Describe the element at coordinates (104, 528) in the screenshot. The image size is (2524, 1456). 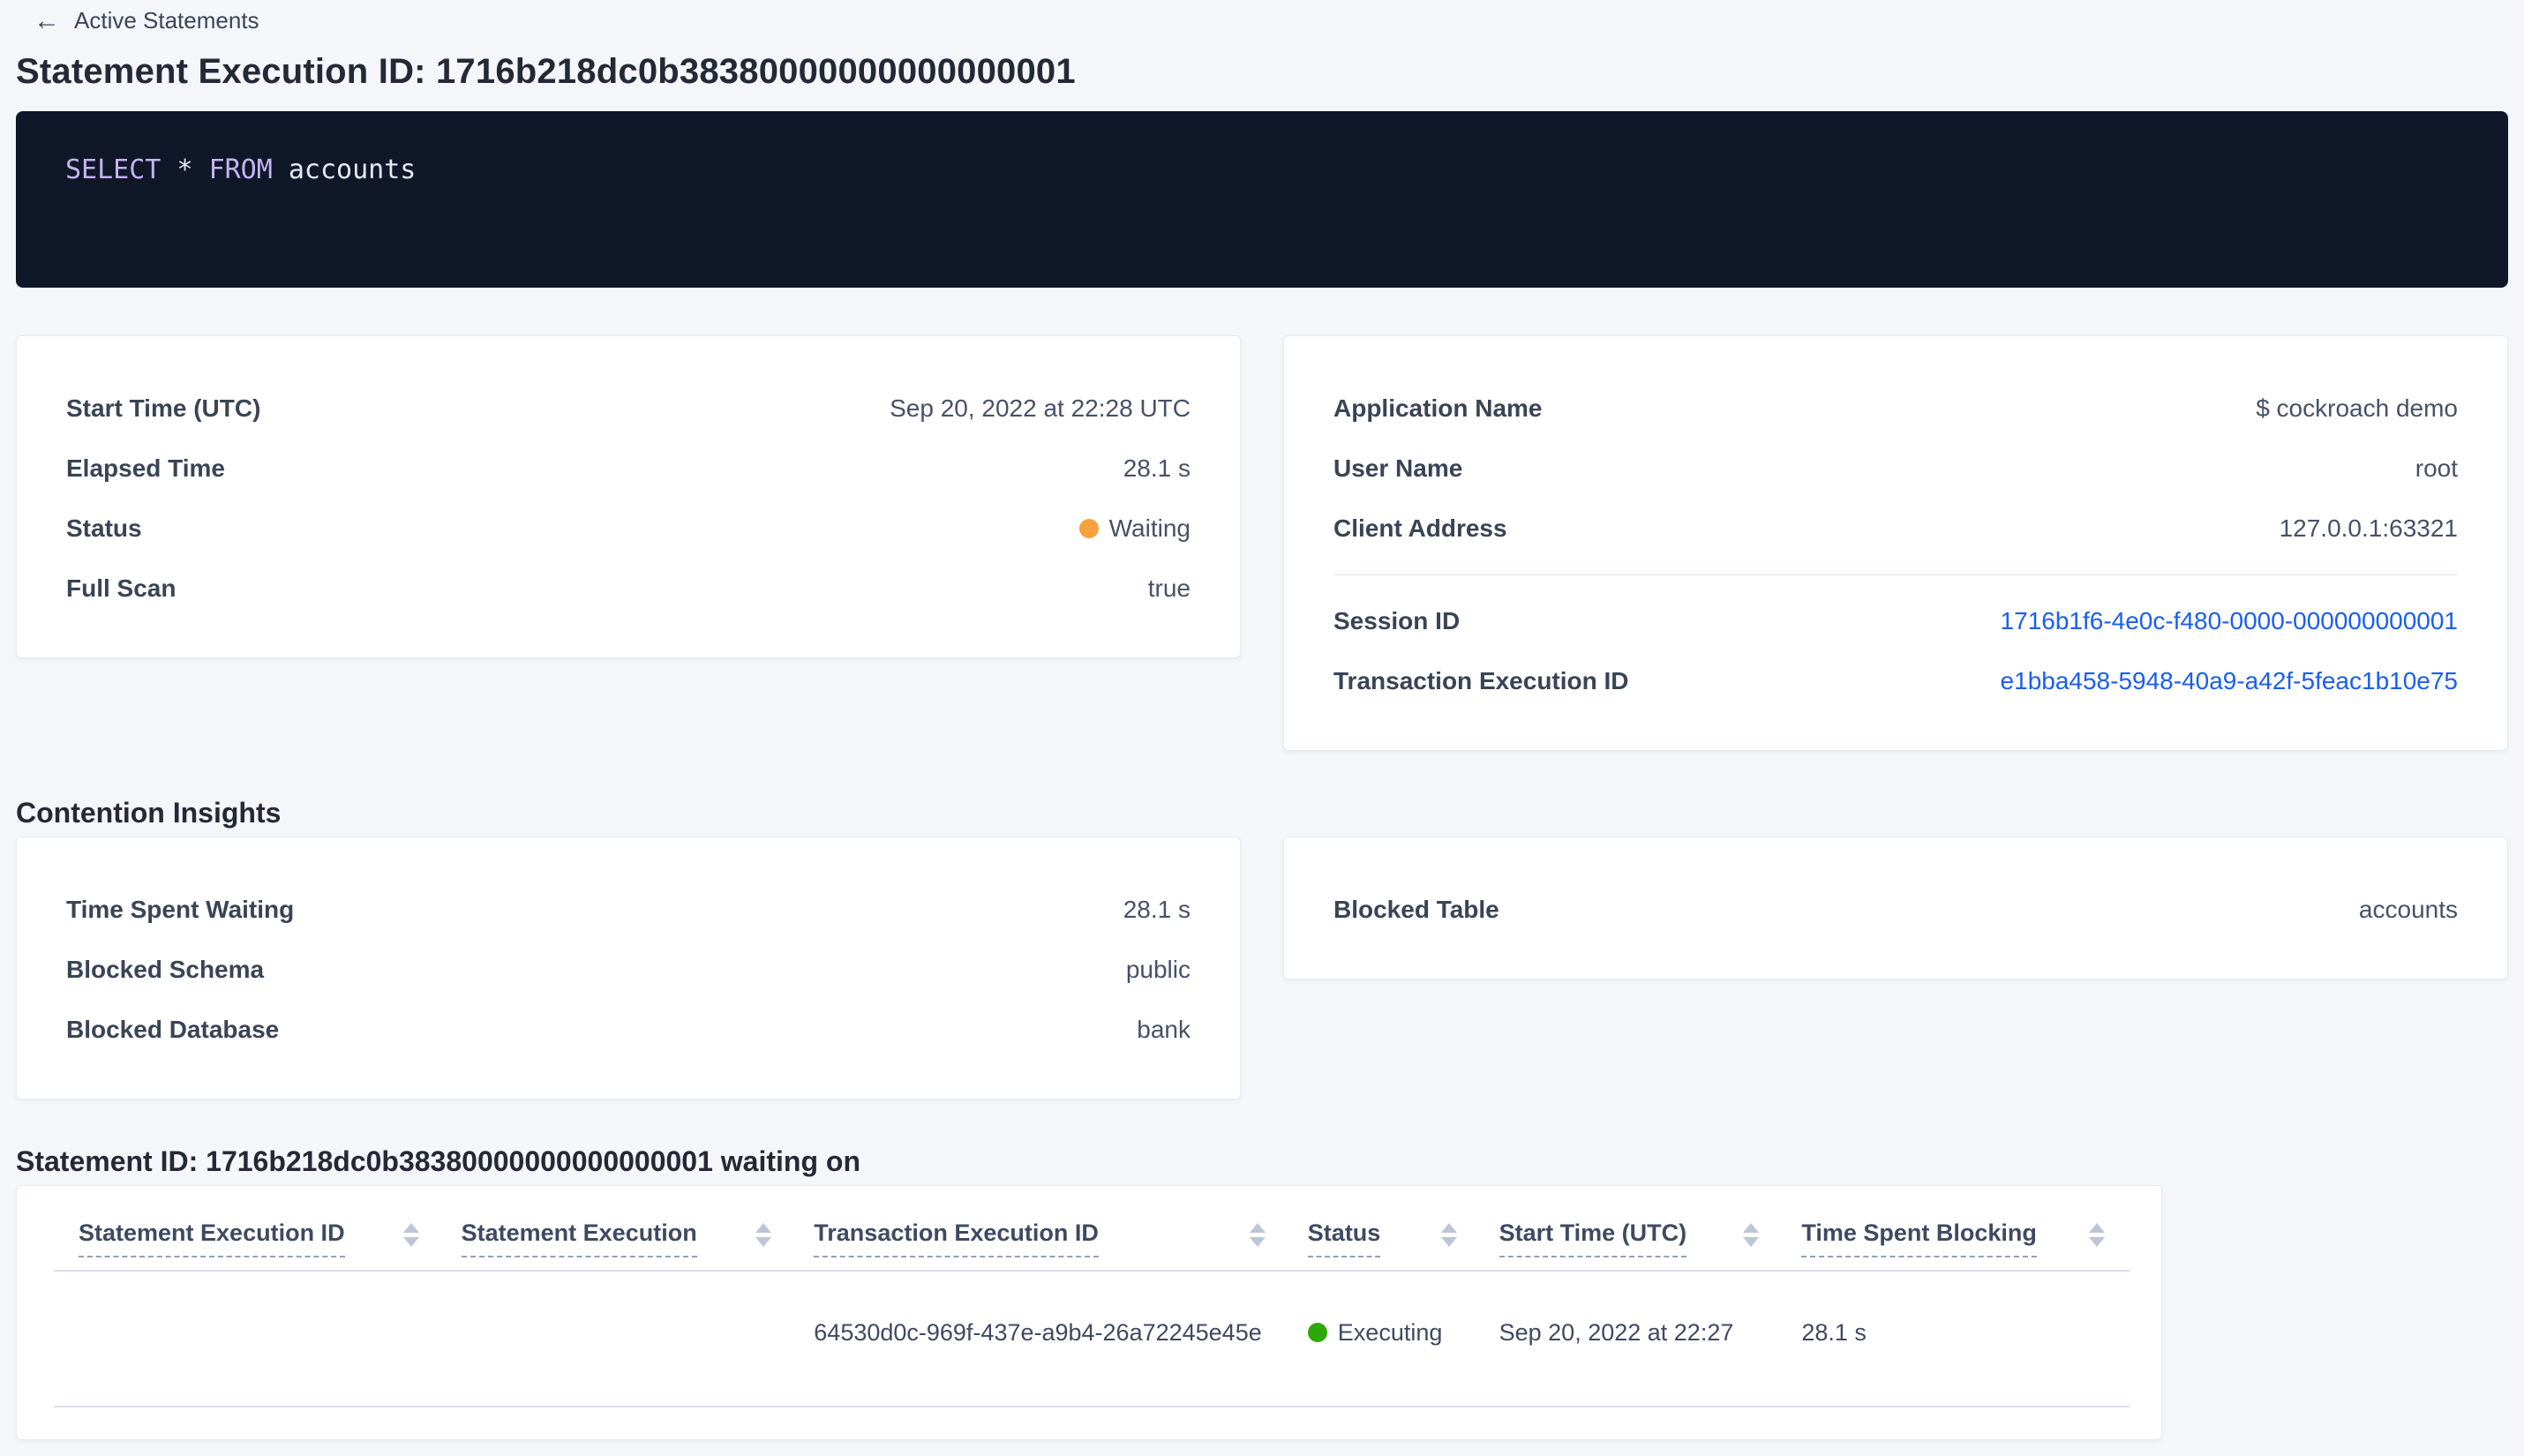
I see `status-label: Status` at that location.